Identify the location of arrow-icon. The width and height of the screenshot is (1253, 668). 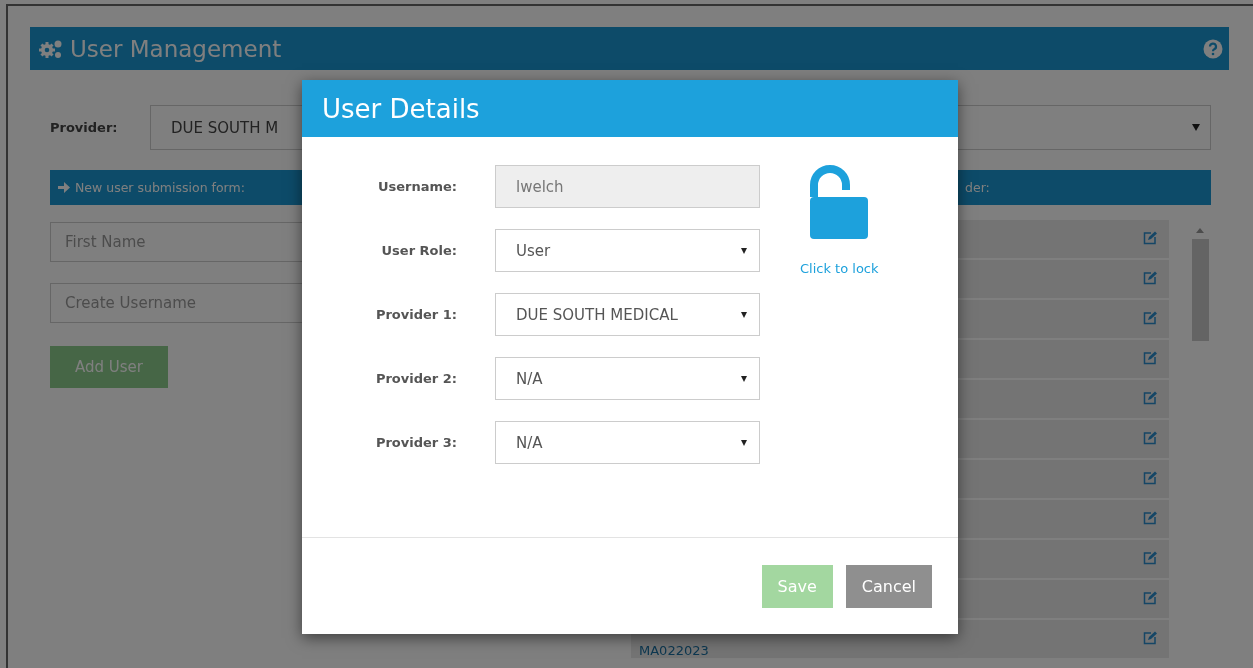
(64, 187).